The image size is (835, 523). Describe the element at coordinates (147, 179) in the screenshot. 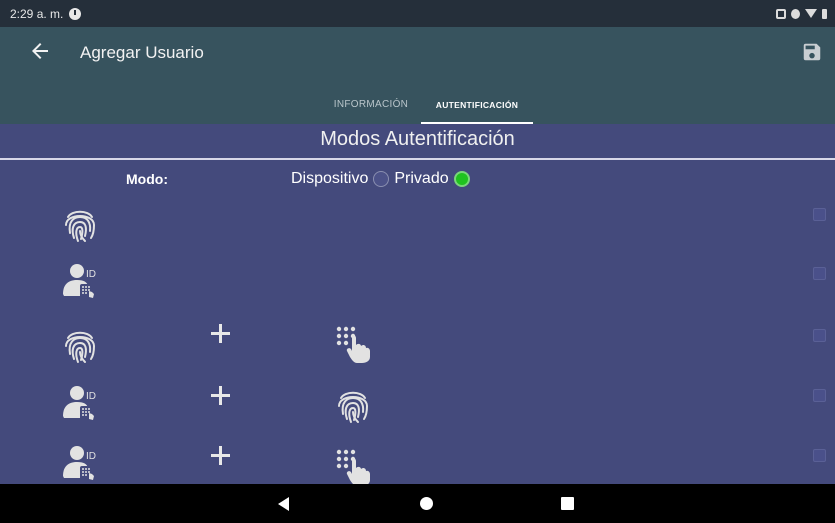

I see `mode-label: Modo:` at that location.